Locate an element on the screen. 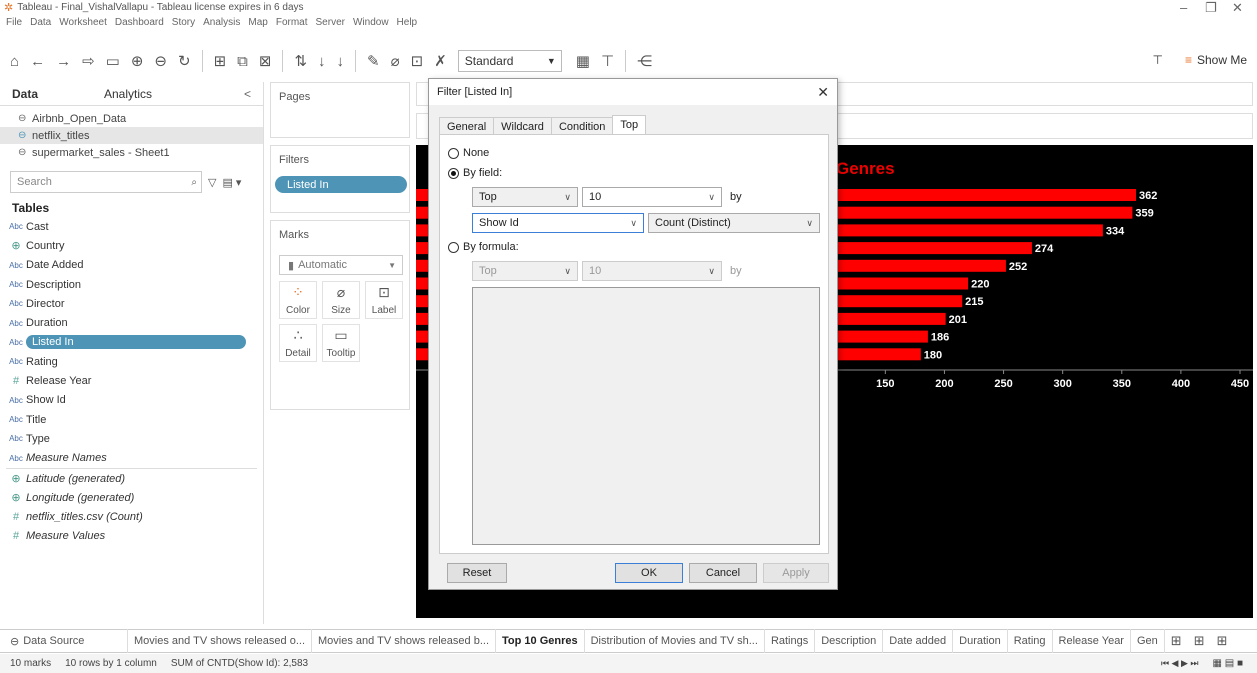  field-item: Abc Duration is located at coordinates (131, 322).